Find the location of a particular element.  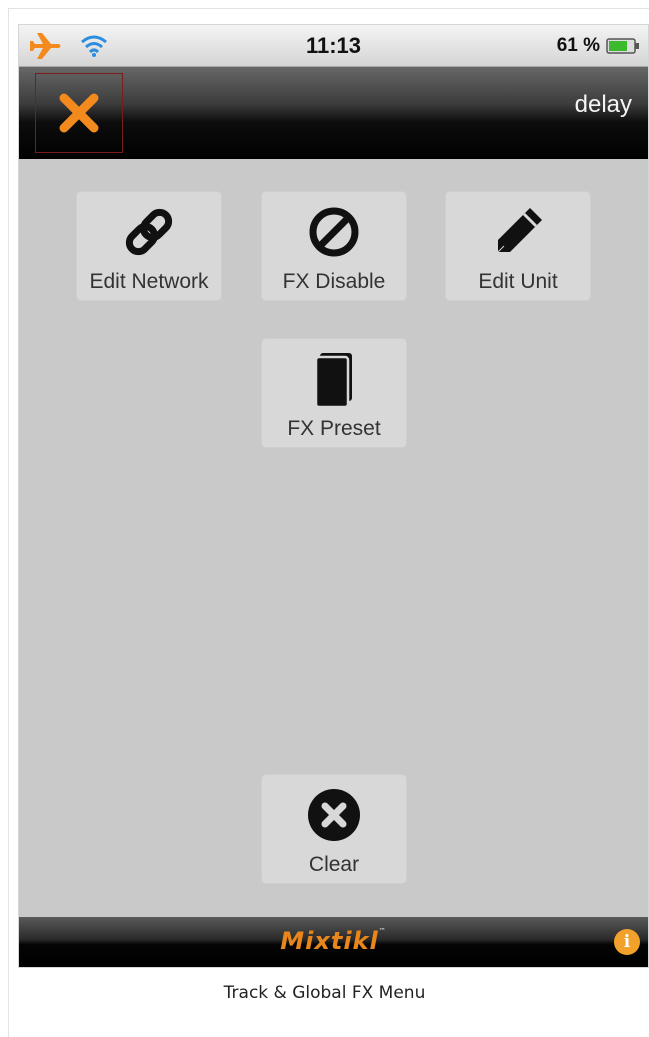

trademark-mark: ™ is located at coordinates (382, 931).